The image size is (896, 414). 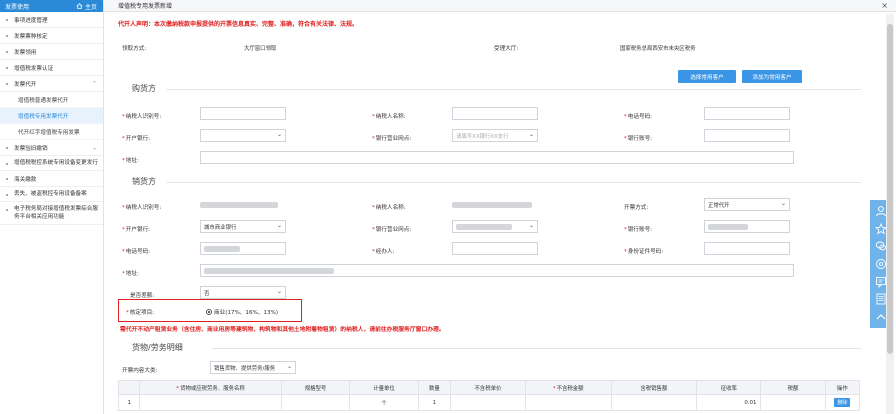 I want to click on pickup-select: 大厅窗口领取, so click(x=294, y=47).